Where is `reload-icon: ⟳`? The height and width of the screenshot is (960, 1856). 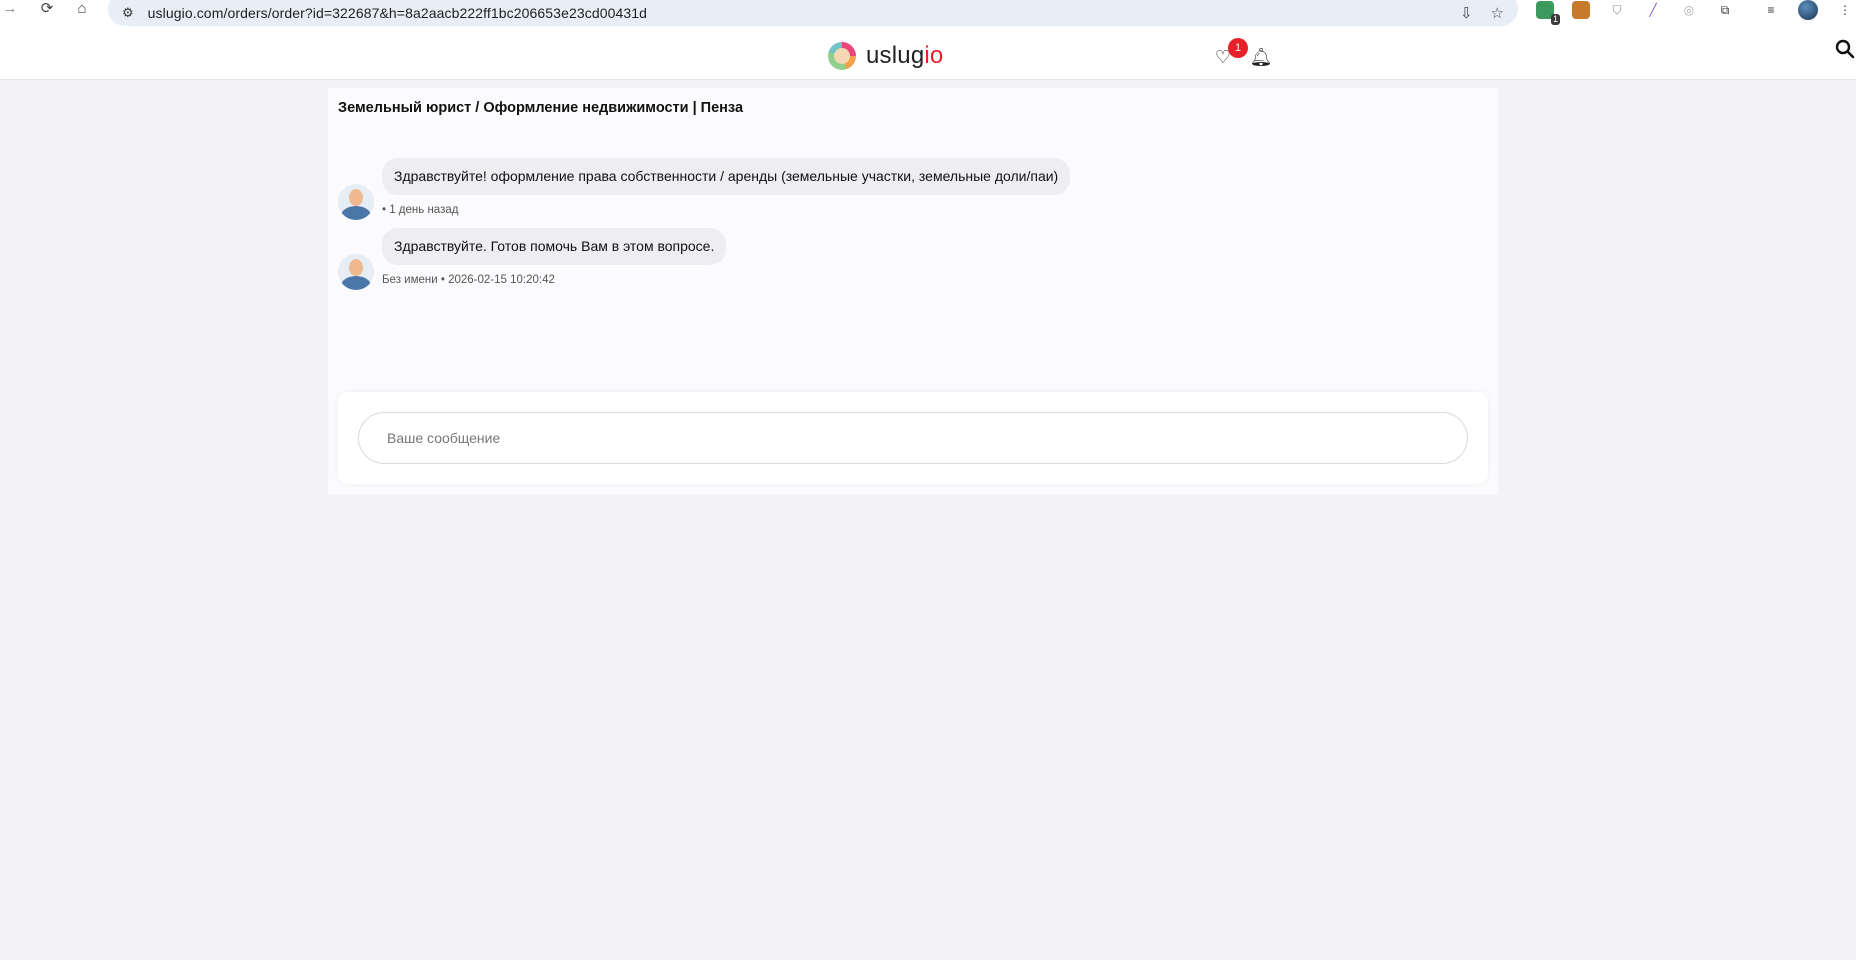
reload-icon: ⟳ is located at coordinates (47, 9).